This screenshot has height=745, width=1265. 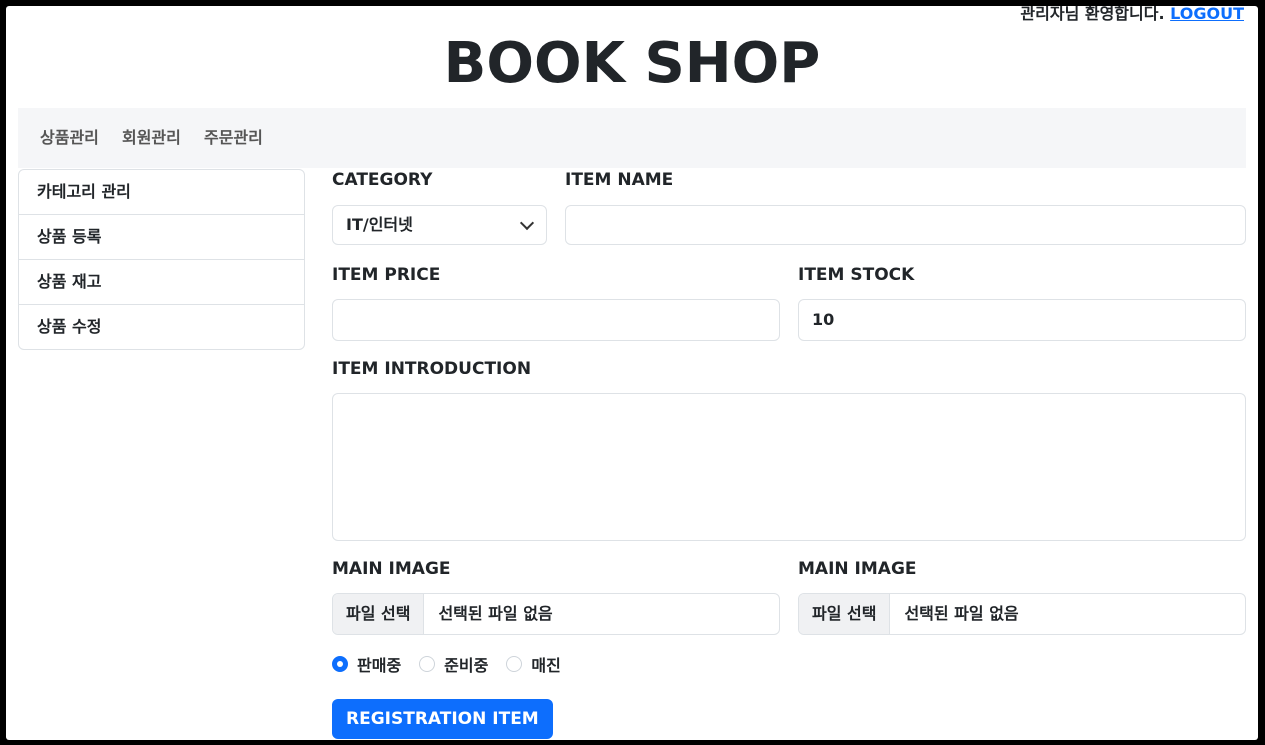 I want to click on main-image-file-input-2: 파일 선택 선택된 파일 없음, so click(x=1022, y=614).